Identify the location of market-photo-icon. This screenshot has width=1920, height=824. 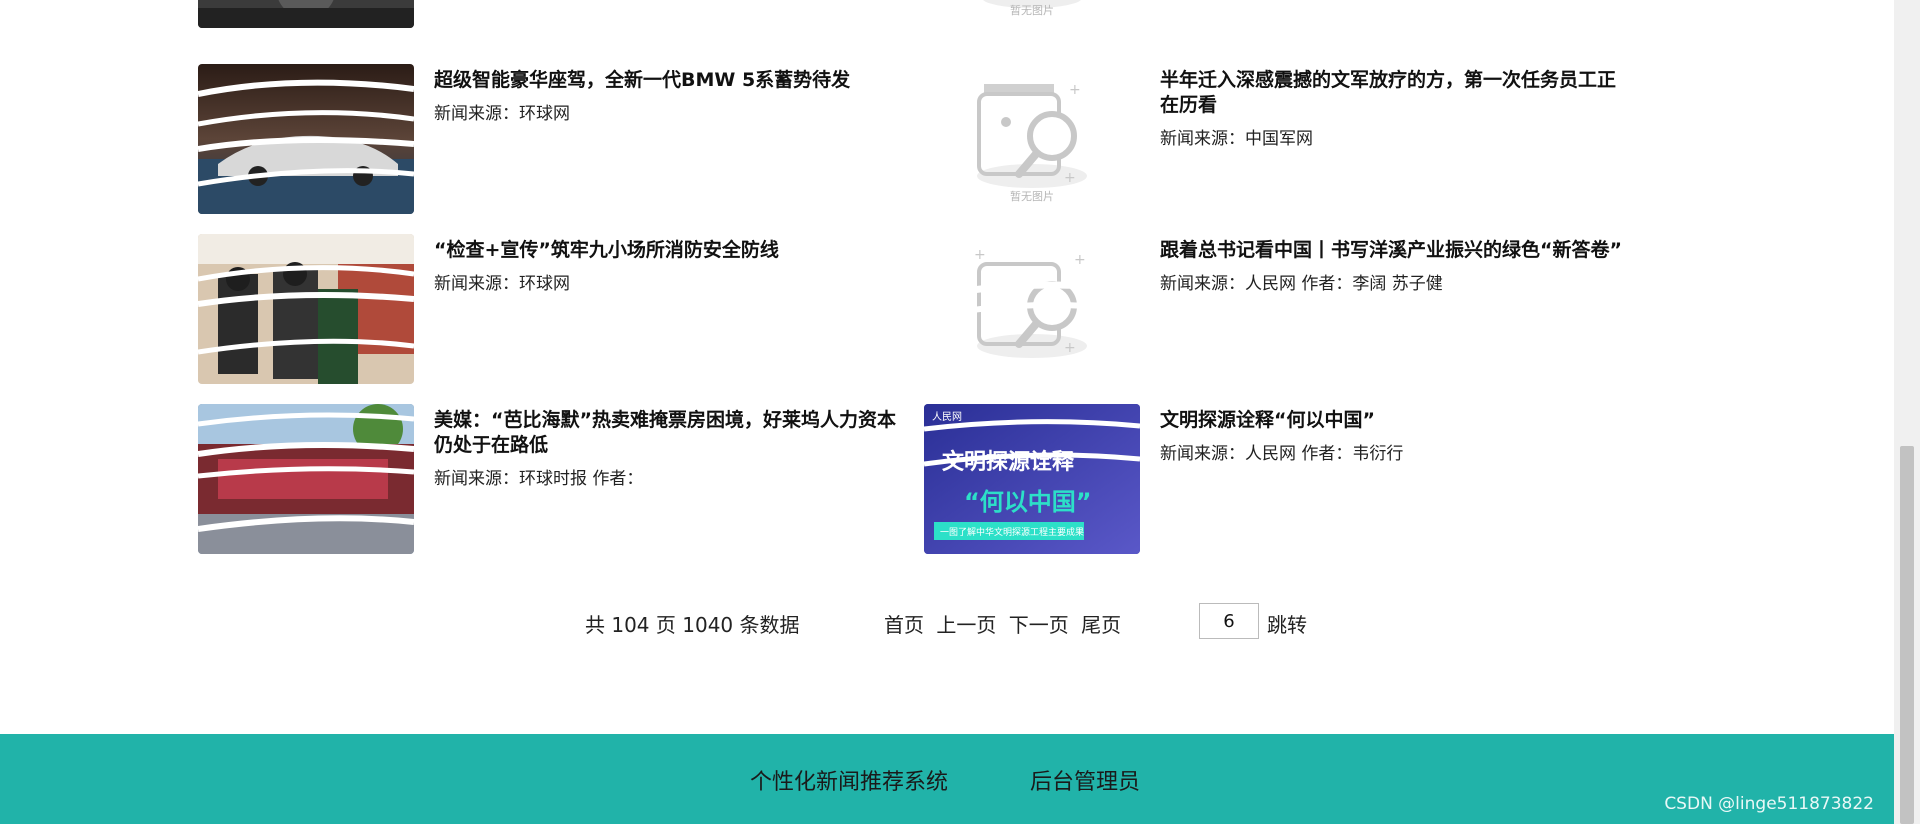
(306, 309).